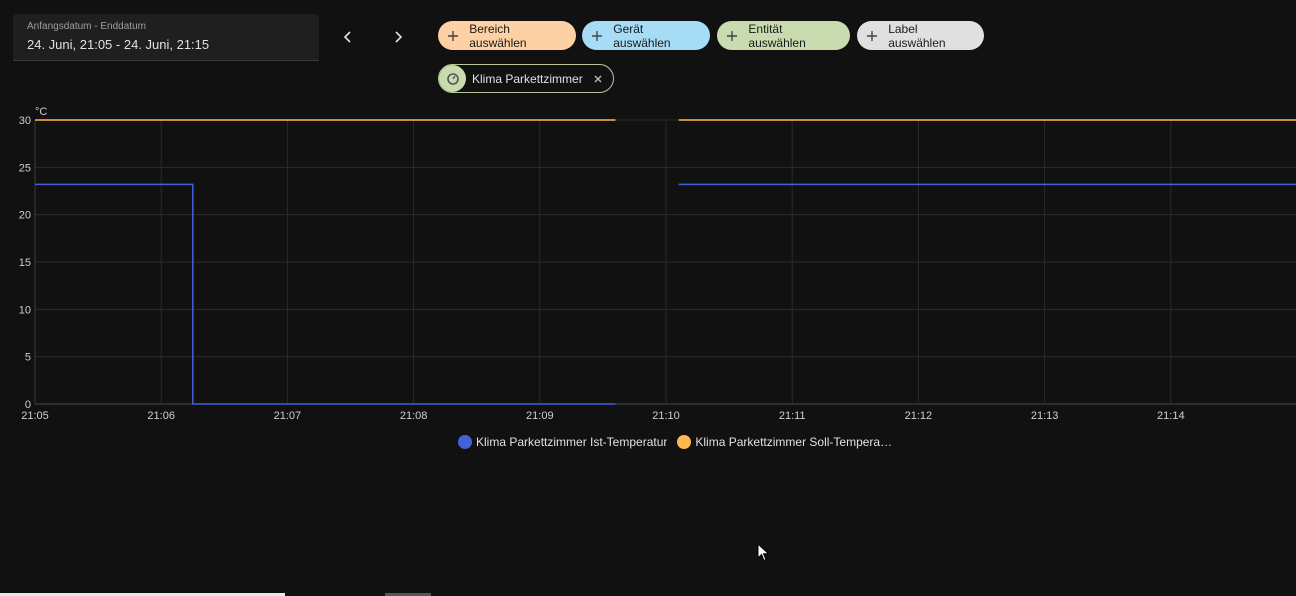 The height and width of the screenshot is (596, 1296). What do you see at coordinates (1045, 416) in the screenshot?
I see `x-tick-label: 21:13` at bounding box center [1045, 416].